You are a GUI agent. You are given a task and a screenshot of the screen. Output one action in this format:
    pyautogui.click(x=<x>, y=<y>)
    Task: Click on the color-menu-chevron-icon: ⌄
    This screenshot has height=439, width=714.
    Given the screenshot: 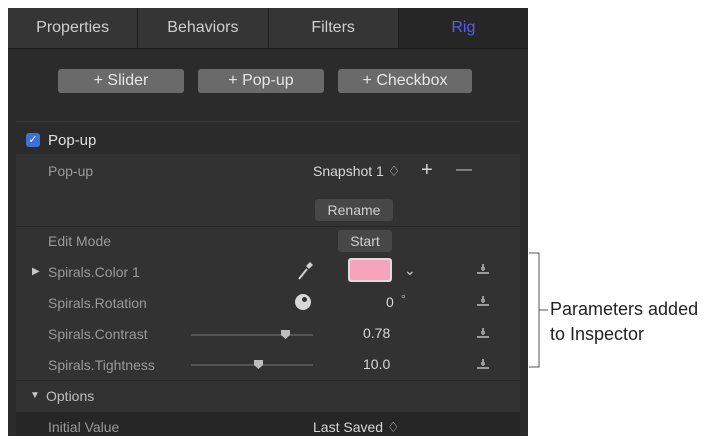 What is the action you would take?
    pyautogui.click(x=410, y=270)
    